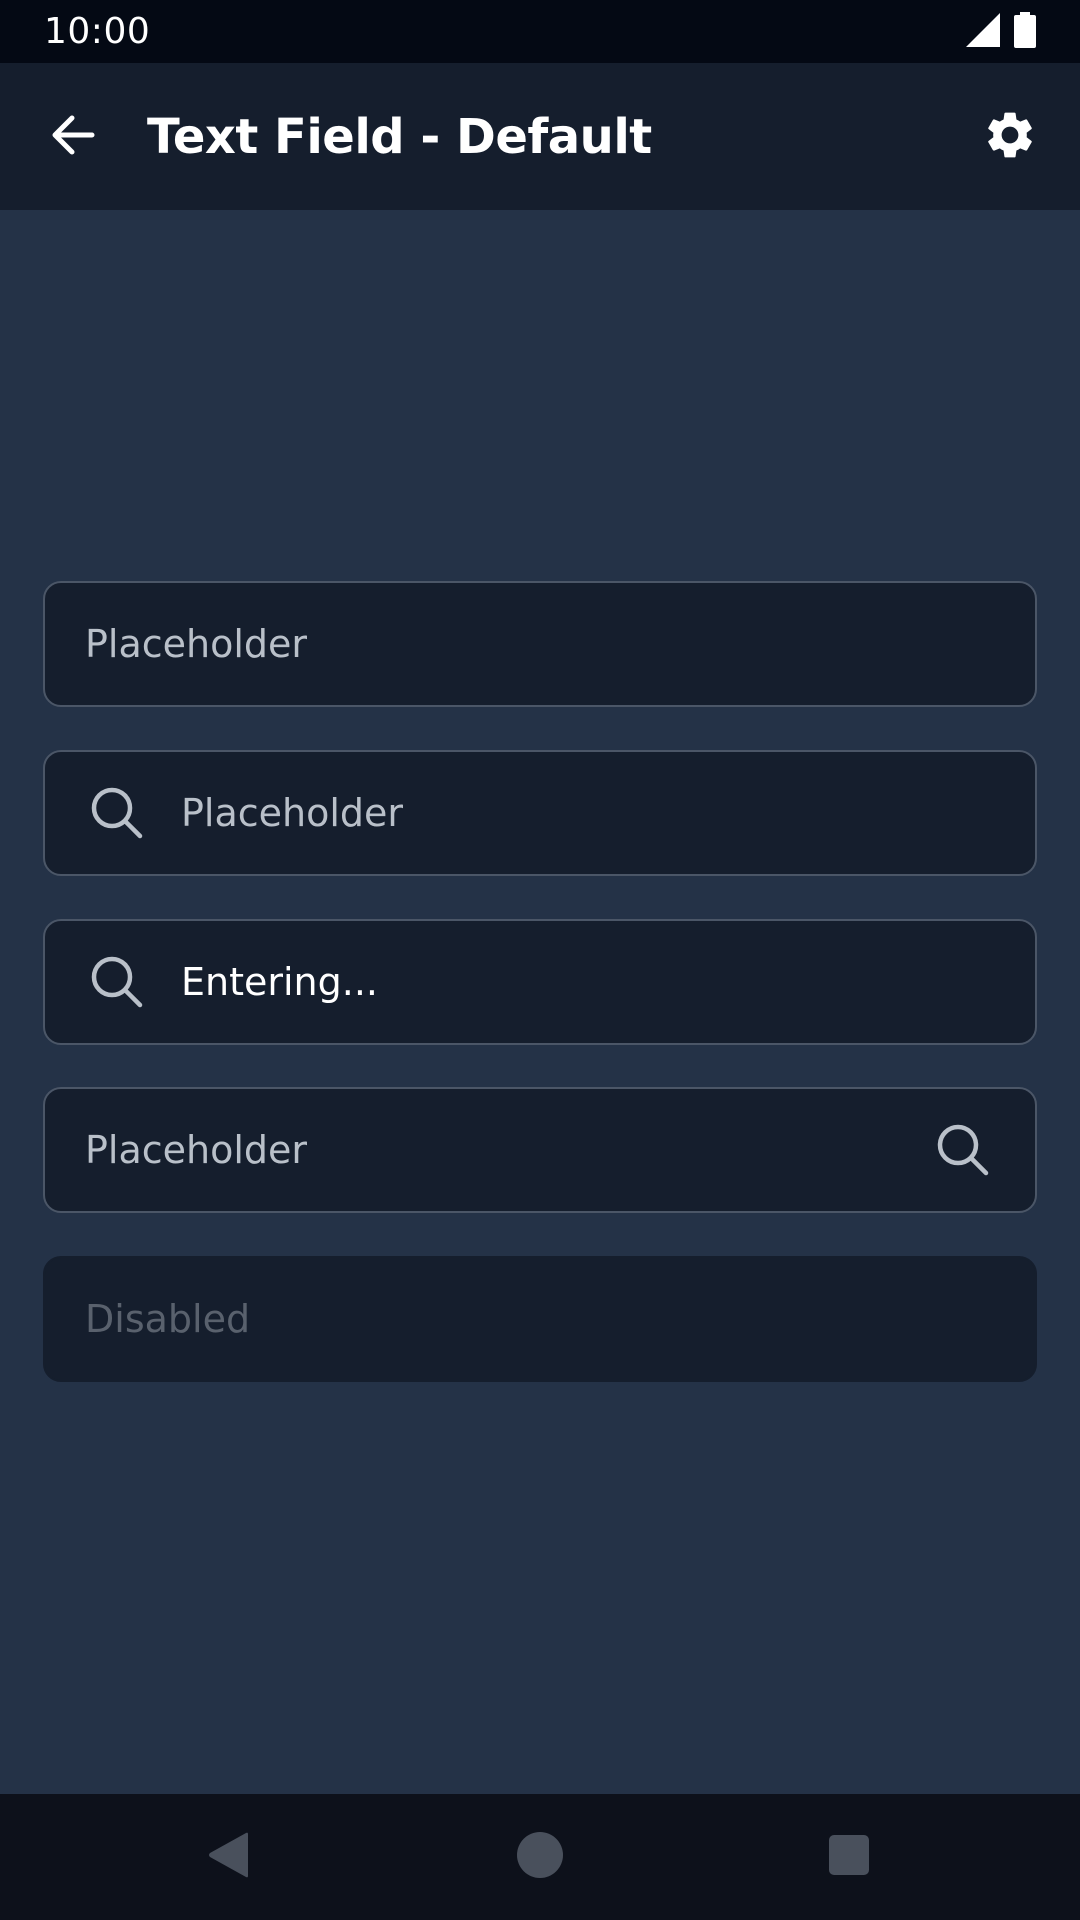 Image resolution: width=1080 pixels, height=1920 pixels. I want to click on status-bar: 10:00, so click(540, 31).